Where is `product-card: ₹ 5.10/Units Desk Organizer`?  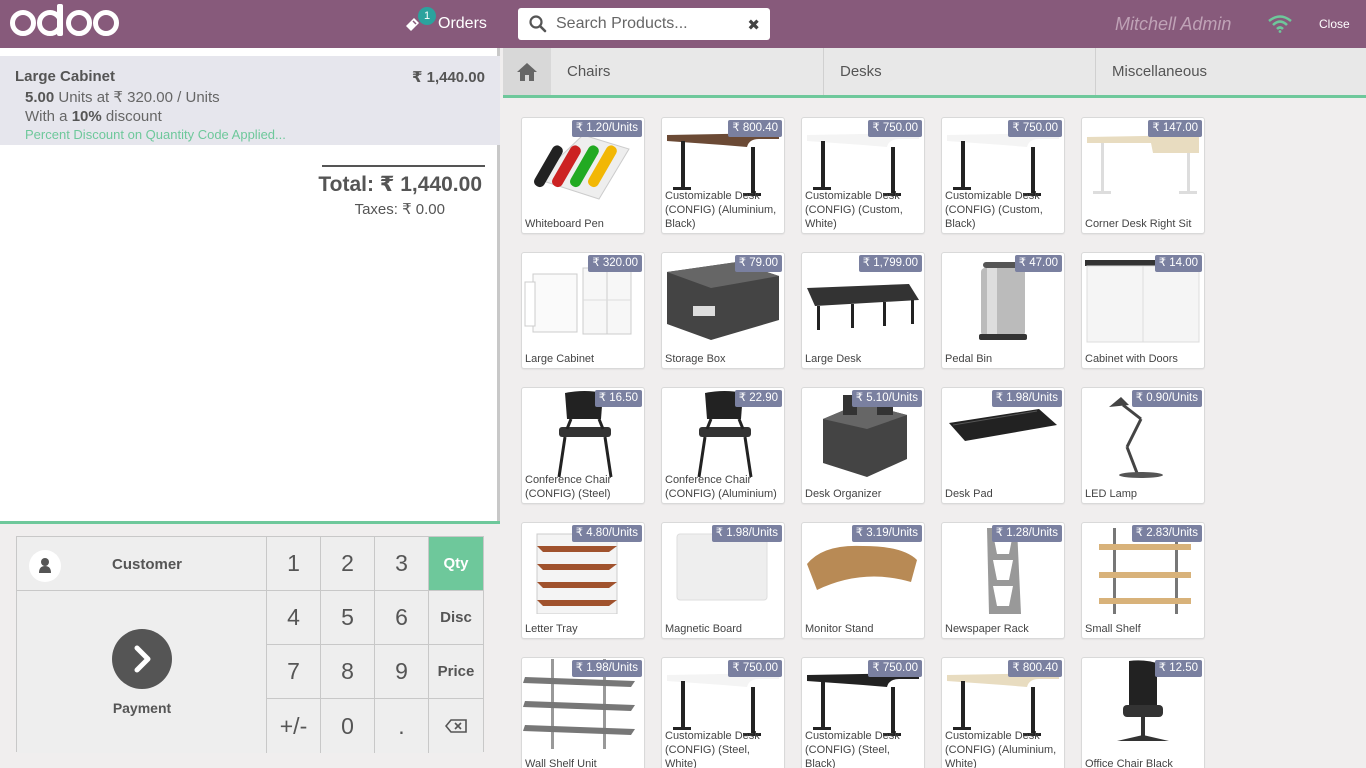
product-card: ₹ 5.10/Units Desk Organizer is located at coordinates (863, 445).